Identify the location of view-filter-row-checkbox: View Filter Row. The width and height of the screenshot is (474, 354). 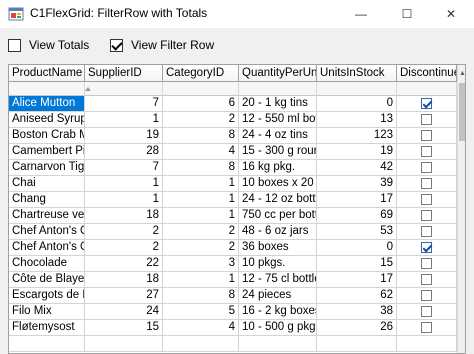
(162, 45).